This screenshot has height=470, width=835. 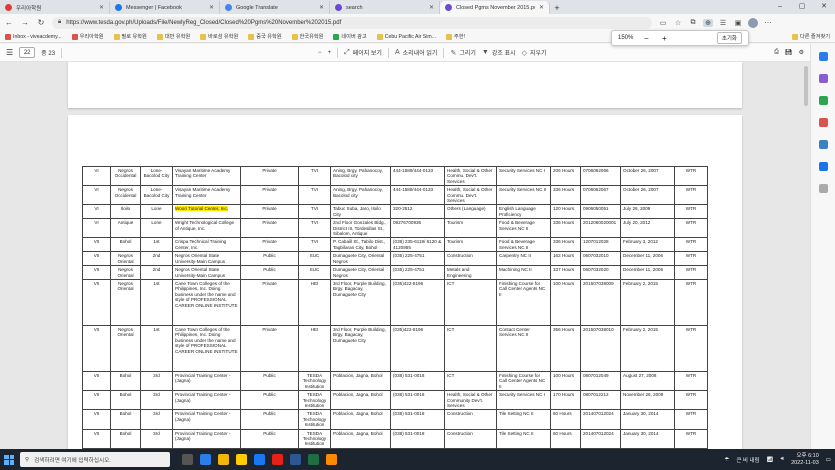 What do you see at coordinates (557, 7) in the screenshot?
I see `new-tab-icon: +` at bounding box center [557, 7].